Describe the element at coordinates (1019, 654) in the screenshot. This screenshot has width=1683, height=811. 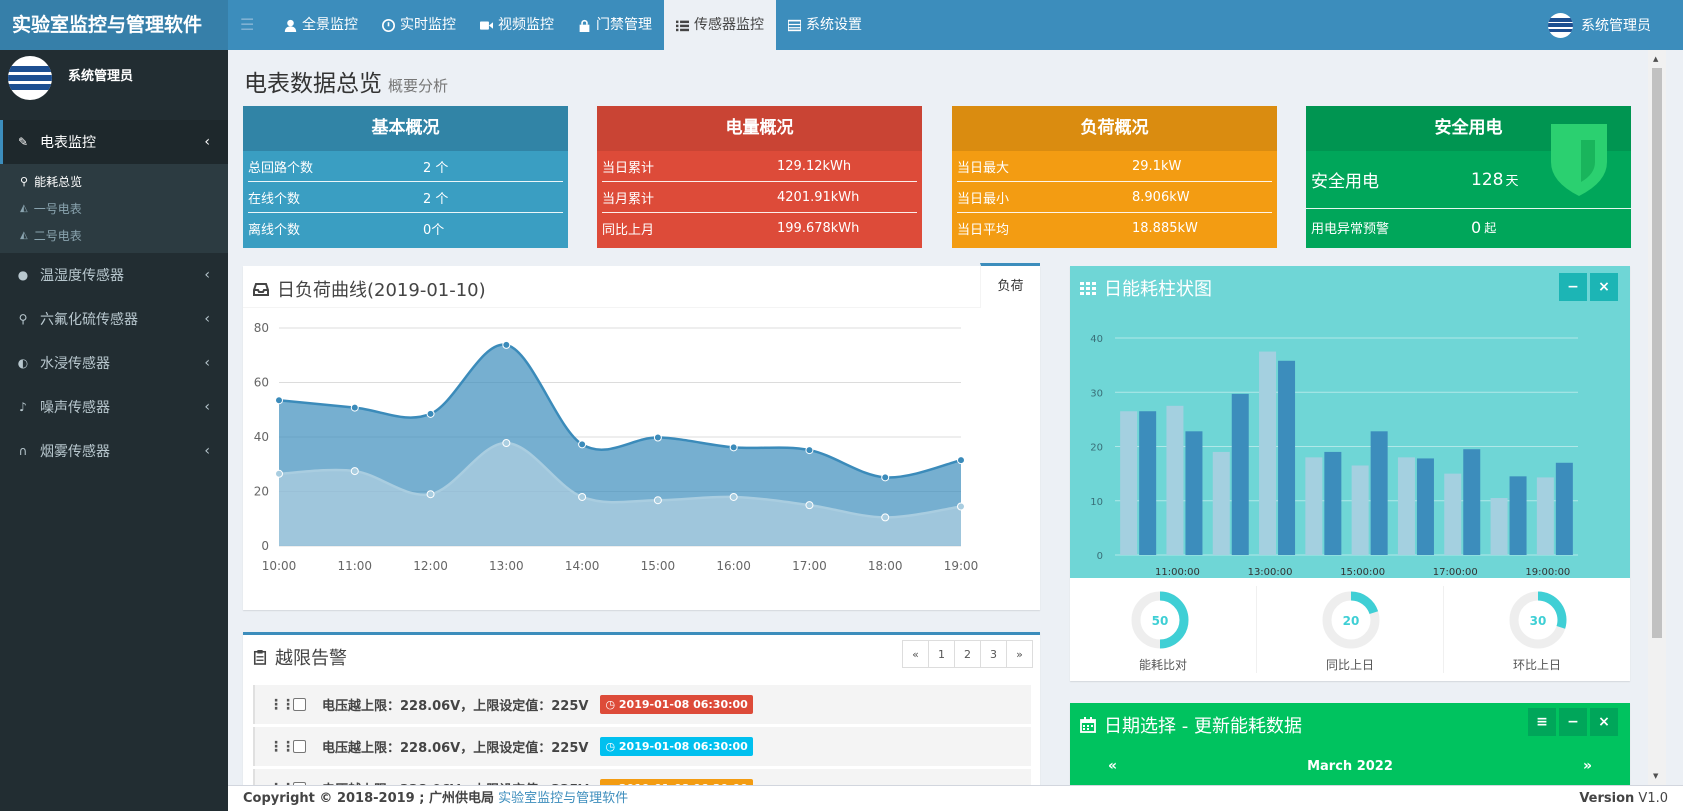
I see `pagination-next: »` at that location.